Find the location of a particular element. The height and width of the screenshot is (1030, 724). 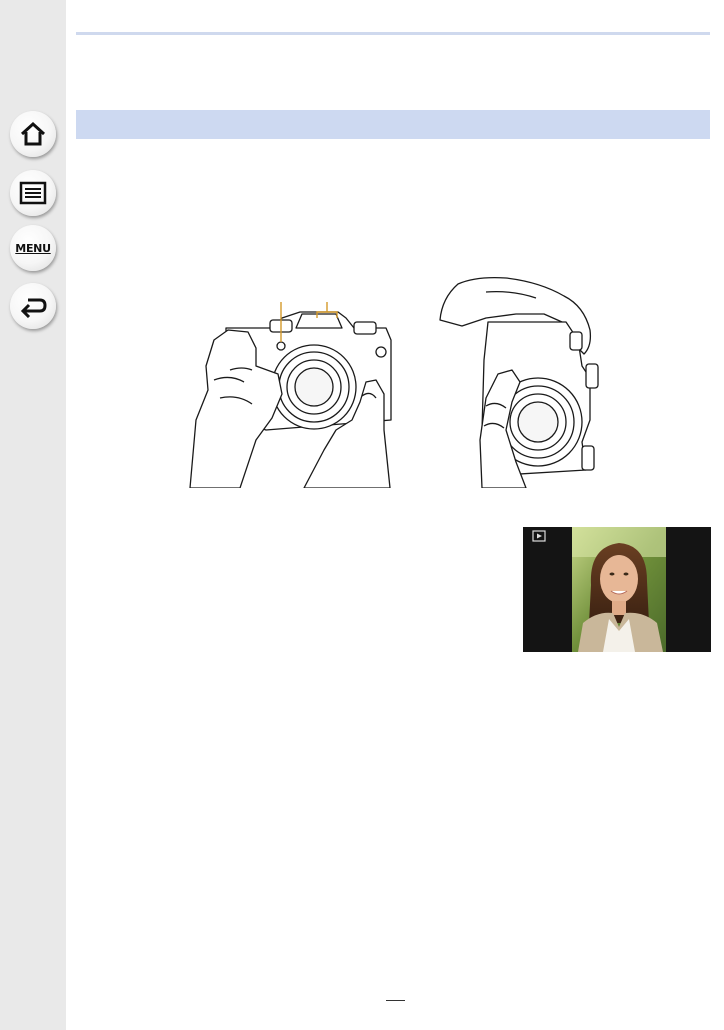

menu-button: MENU is located at coordinates (33, 248).